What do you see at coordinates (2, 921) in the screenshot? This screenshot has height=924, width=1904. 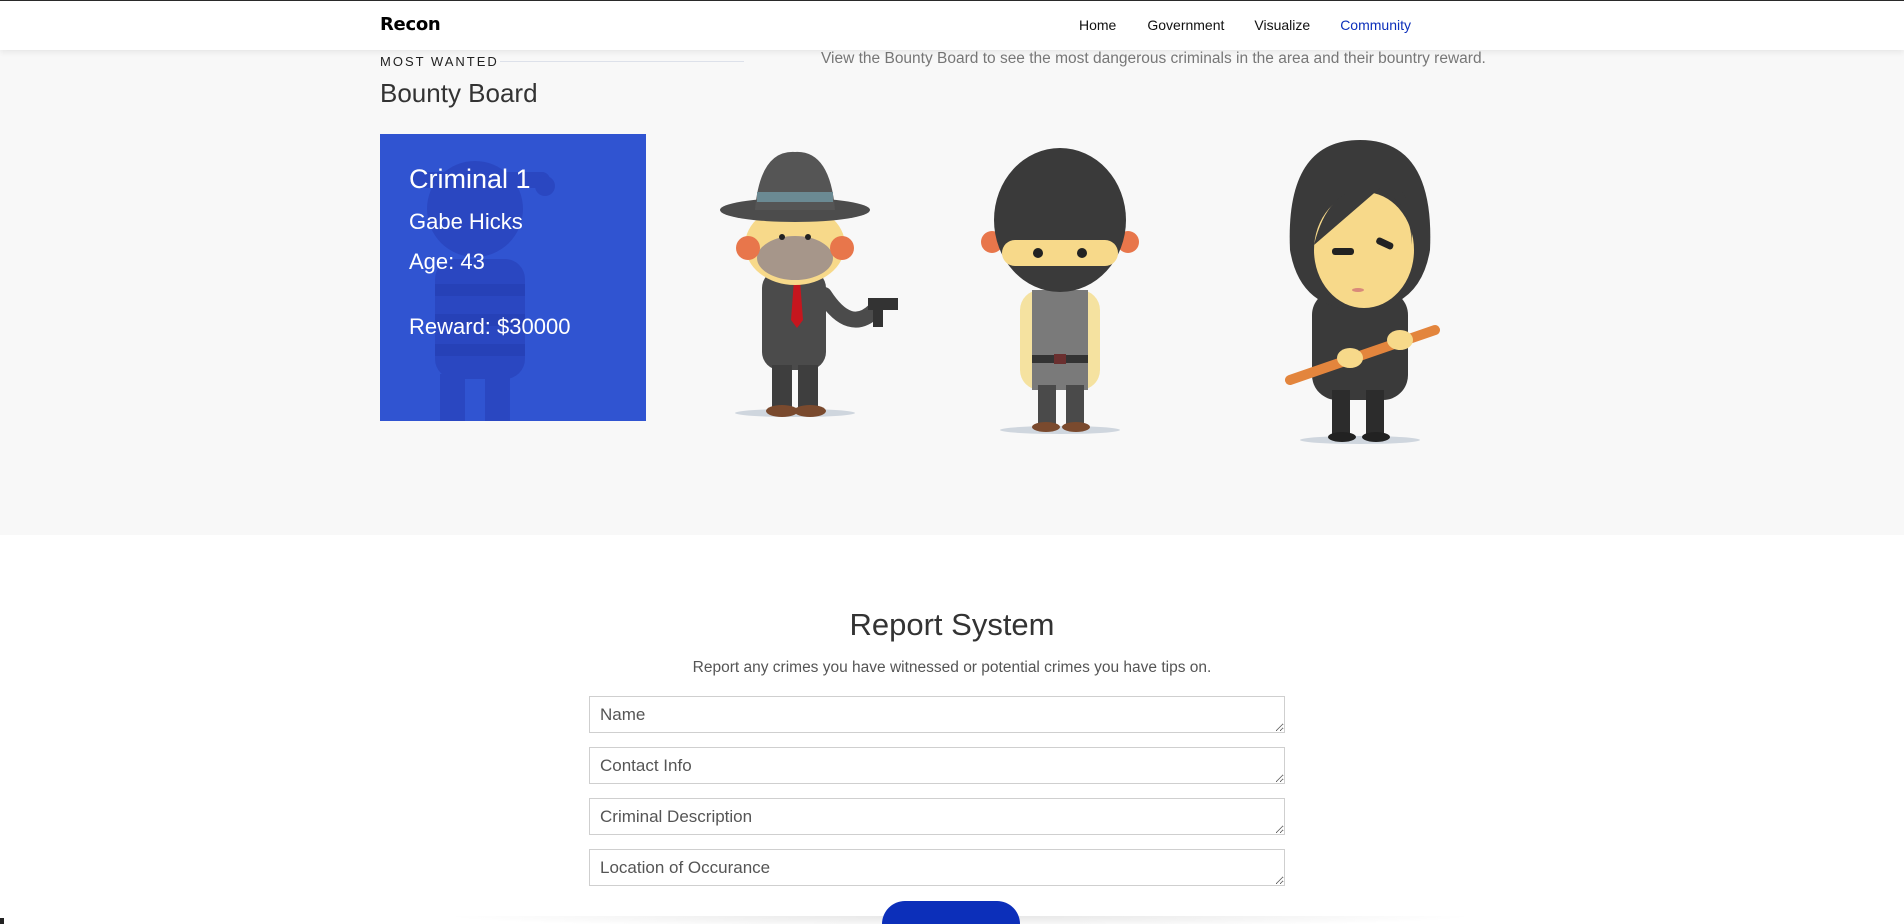 I see `corner-mark` at bounding box center [2, 921].